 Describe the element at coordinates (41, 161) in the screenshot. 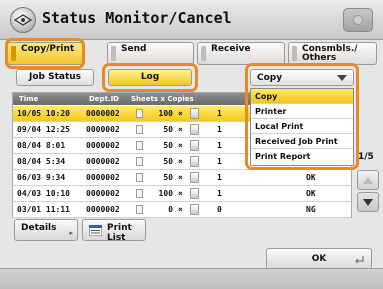

I see `row-time: 08/04 5:34` at that location.